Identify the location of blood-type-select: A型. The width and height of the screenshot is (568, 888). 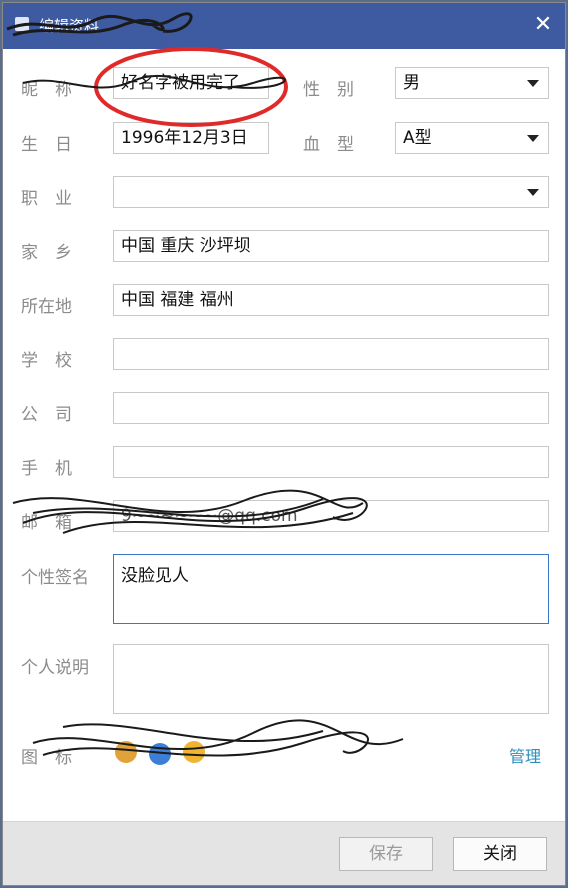
(472, 138).